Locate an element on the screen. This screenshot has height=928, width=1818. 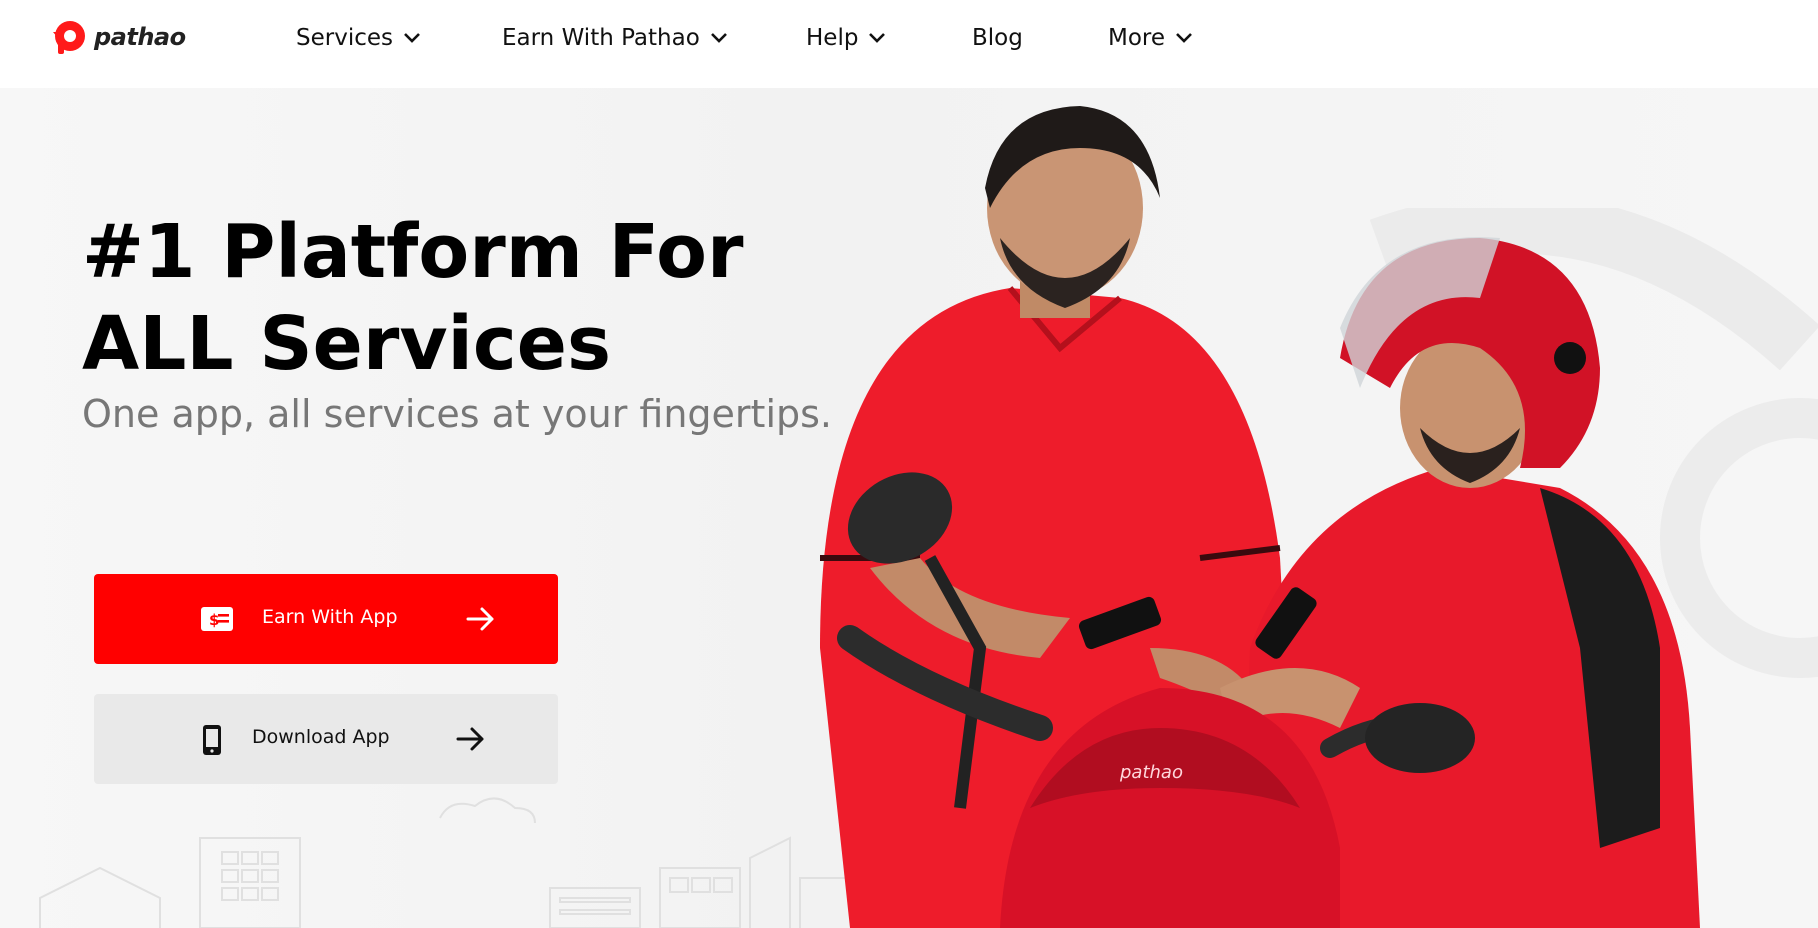
money-card-icon: $ is located at coordinates (217, 619).